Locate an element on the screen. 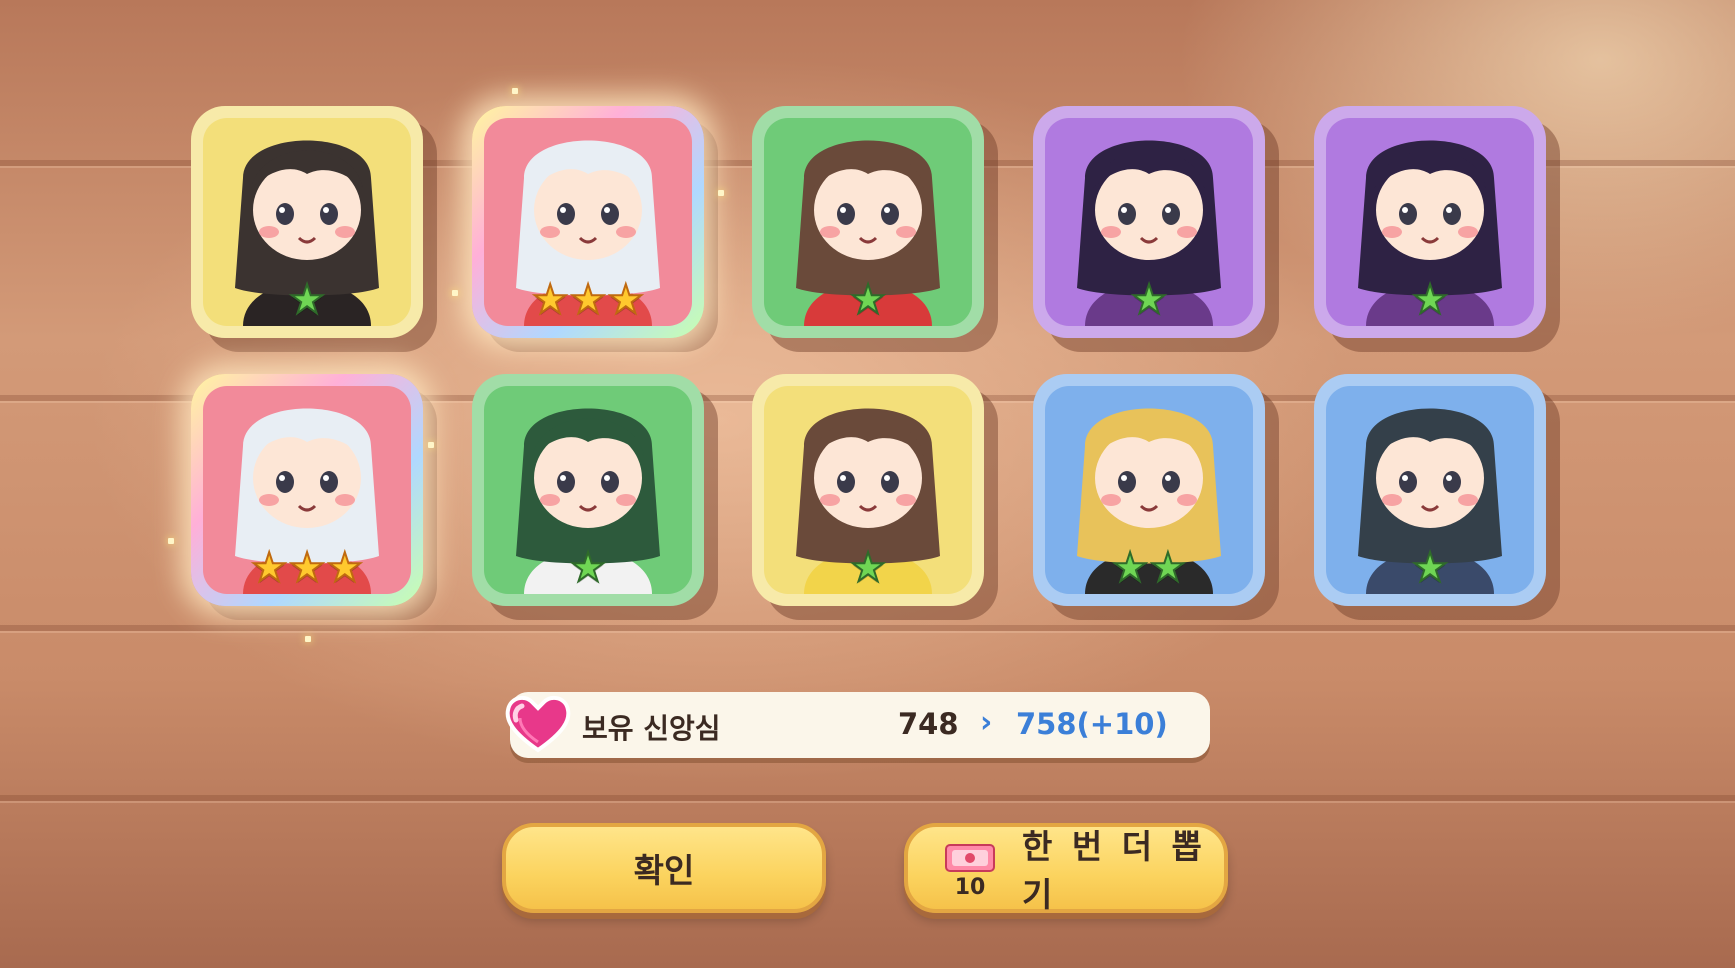 The height and width of the screenshot is (968, 1735). faith-new-value: 758(+10) is located at coordinates (1092, 724).